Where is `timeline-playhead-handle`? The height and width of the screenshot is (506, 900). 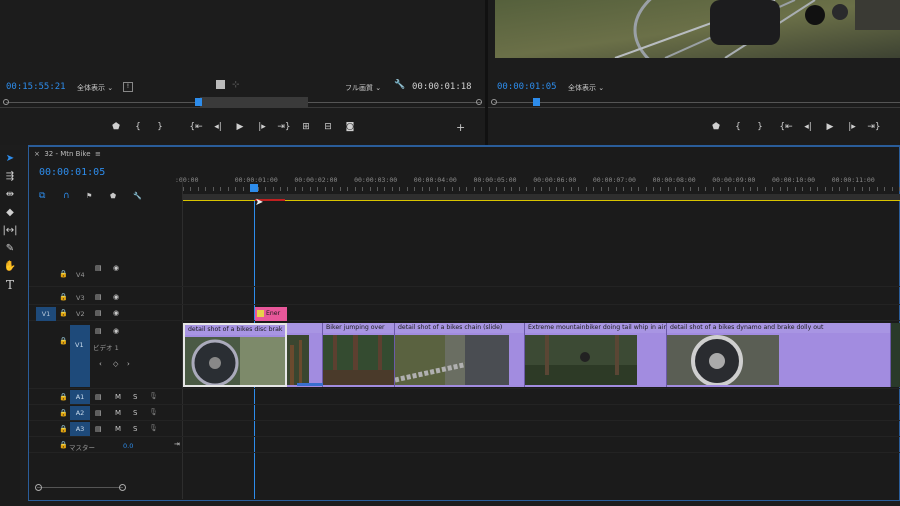
timeline-playhead-handle is located at coordinates (254, 188).